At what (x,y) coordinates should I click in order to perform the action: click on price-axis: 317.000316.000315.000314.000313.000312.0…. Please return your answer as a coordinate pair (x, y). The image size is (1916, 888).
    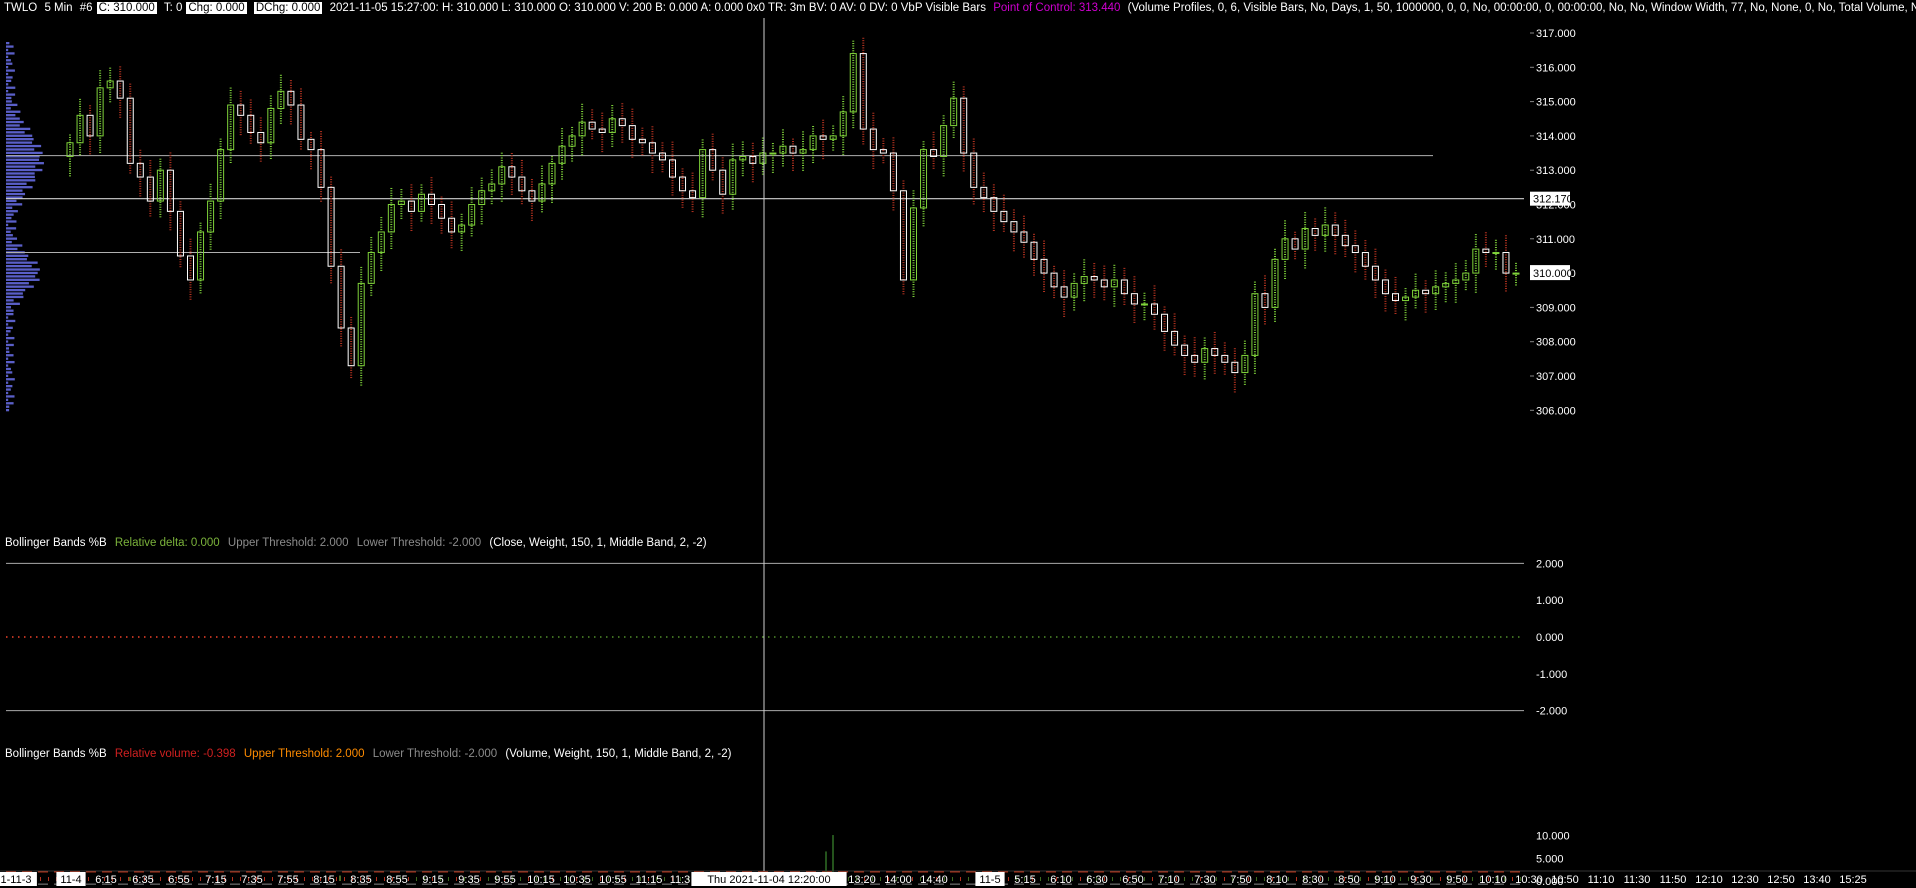
    Looking at the image, I should click on (1553, 222).